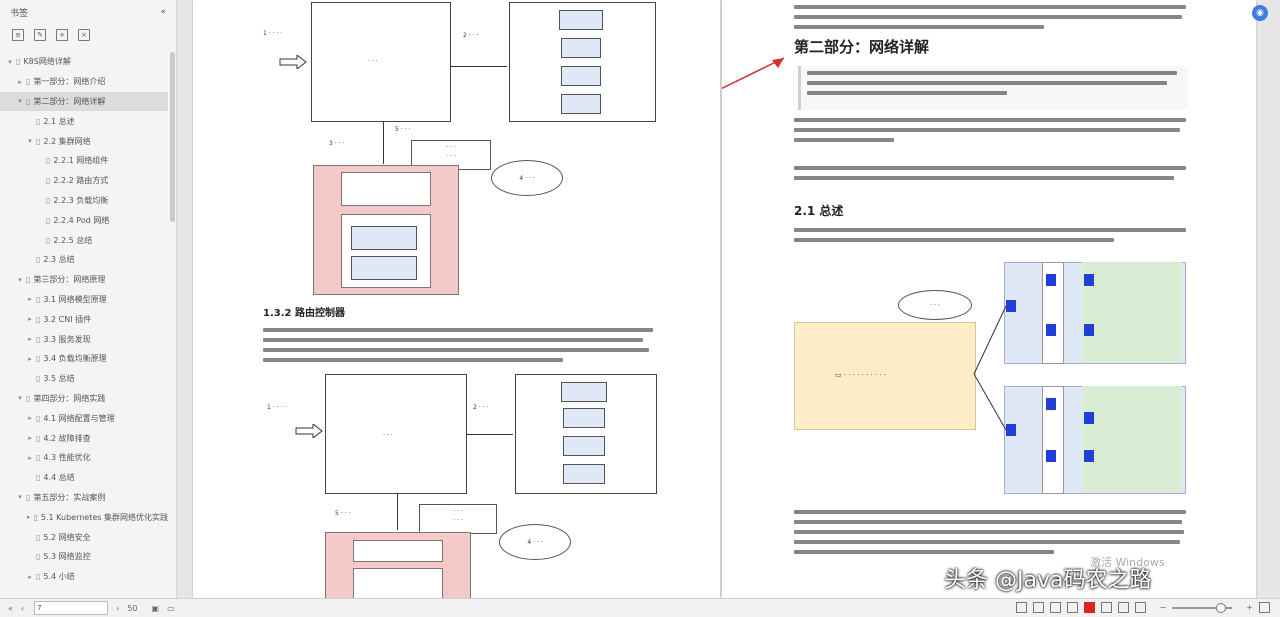  I want to click on toc-item: ▸ ▯ 3.4 负载均衡原理, so click(84, 359).